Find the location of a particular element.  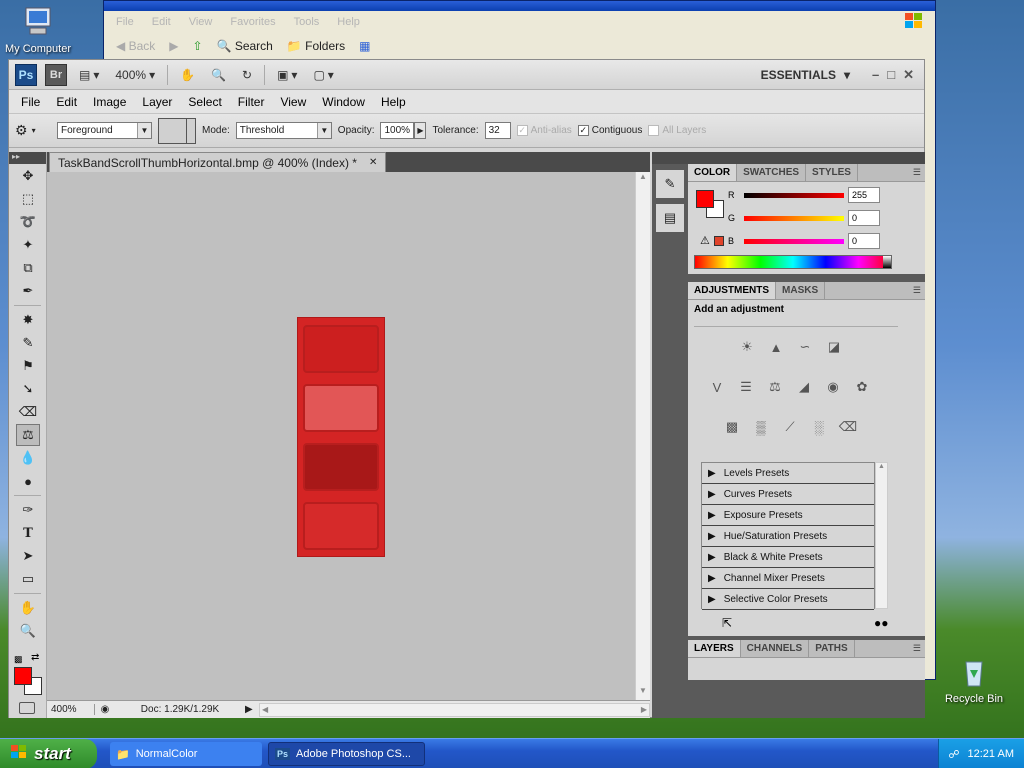

all-layers-checkbox is located at coordinates (654, 130).